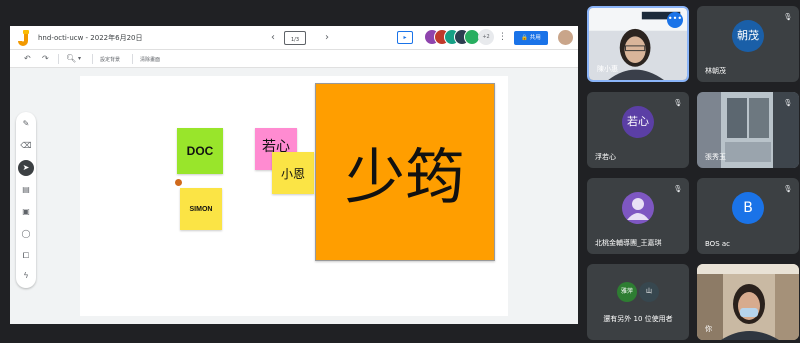 This screenshot has width=800, height=343. Describe the element at coordinates (675, 20) in the screenshot. I see `more-options-icon: •••` at that location.